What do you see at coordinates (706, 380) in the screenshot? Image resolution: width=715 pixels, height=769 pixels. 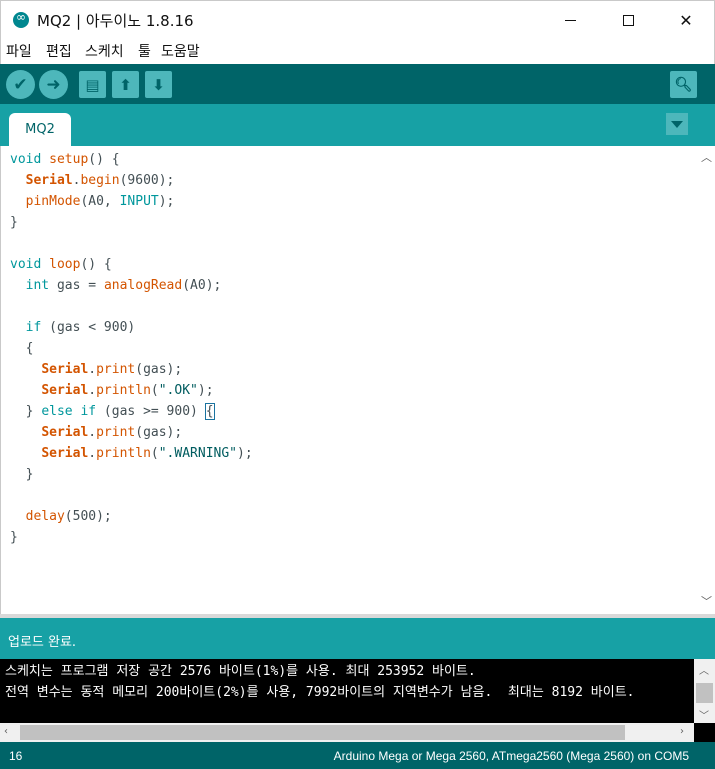 I see `editor-scrollbar: ︿ ﹀` at bounding box center [706, 380].